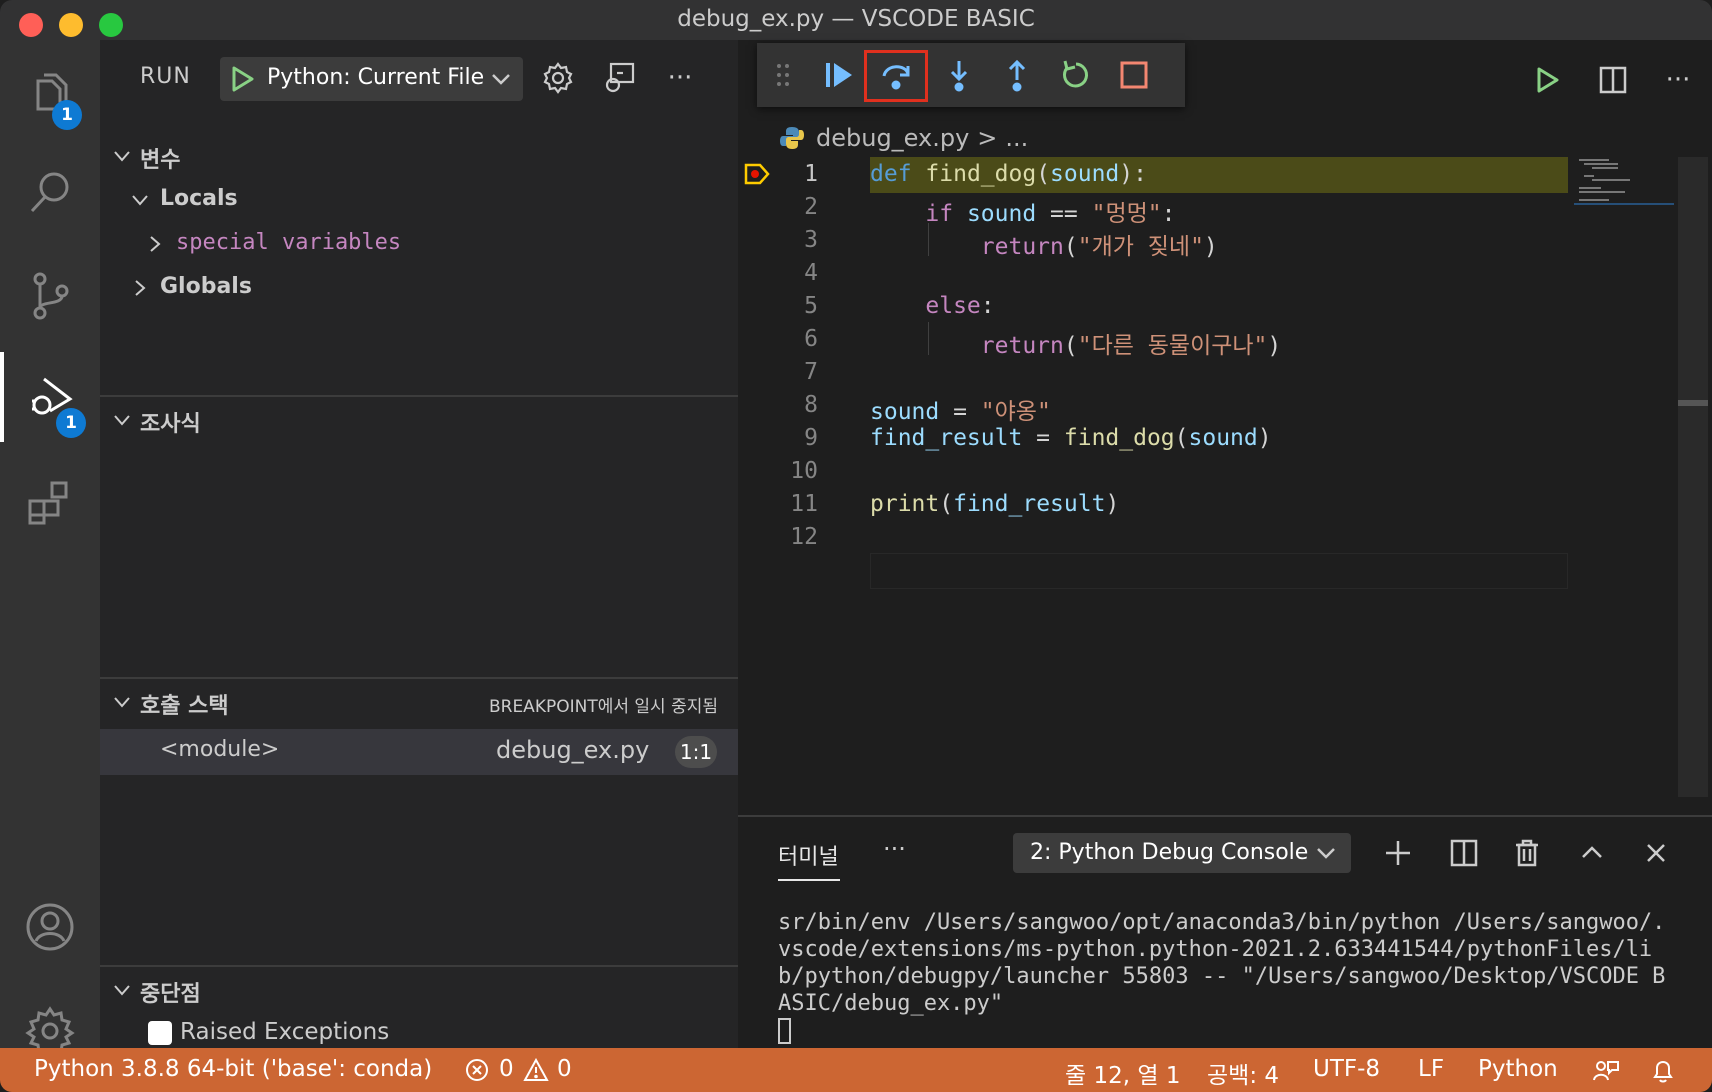  Describe the element at coordinates (1134, 75) in the screenshot. I see `stop-button` at that location.